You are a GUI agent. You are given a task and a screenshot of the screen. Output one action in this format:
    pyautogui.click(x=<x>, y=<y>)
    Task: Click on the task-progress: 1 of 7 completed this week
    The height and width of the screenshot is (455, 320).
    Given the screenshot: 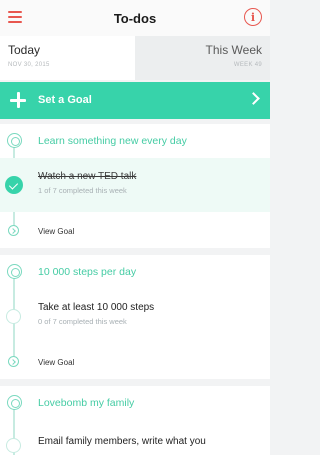 What is the action you would take?
    pyautogui.click(x=82, y=190)
    